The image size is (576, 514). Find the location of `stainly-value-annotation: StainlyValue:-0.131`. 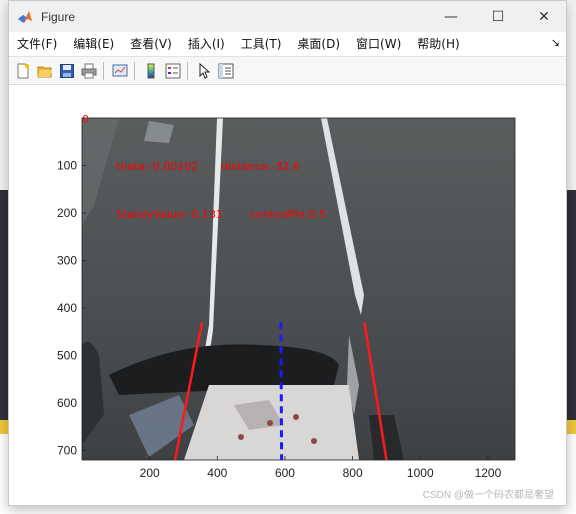

stainly-value-annotation: StainlyValue:-0.131 is located at coordinates (169, 214).